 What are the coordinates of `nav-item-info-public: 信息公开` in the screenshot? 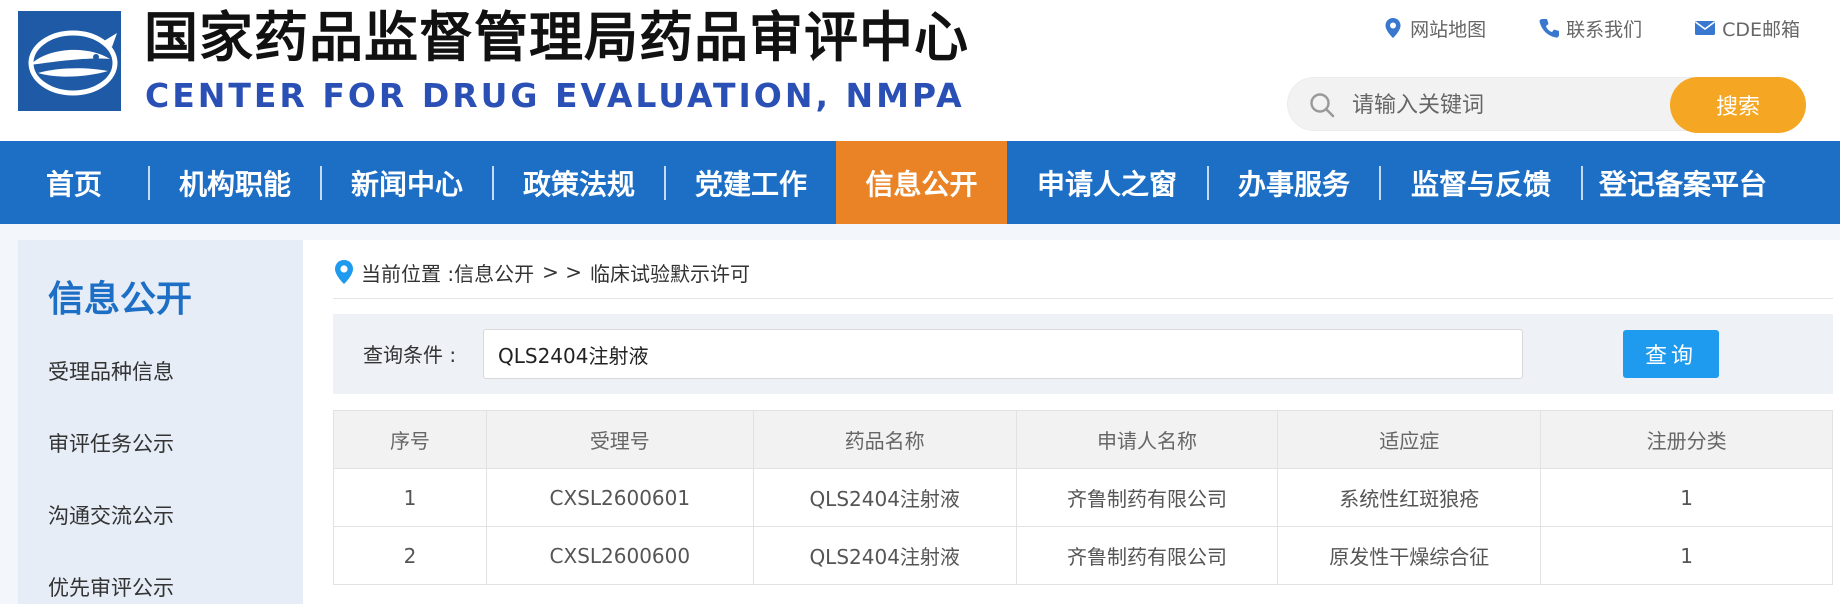 It's located at (921, 182).